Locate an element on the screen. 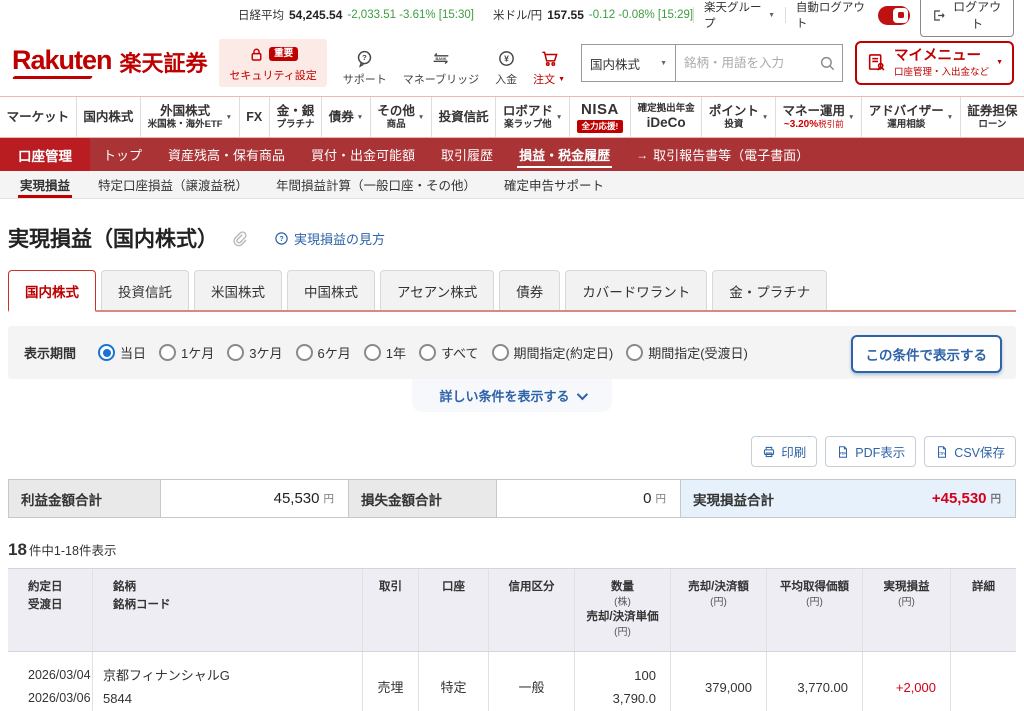 The width and height of the screenshot is (1024, 711). pl-help-label: 実現損益の見方 is located at coordinates (340, 239).